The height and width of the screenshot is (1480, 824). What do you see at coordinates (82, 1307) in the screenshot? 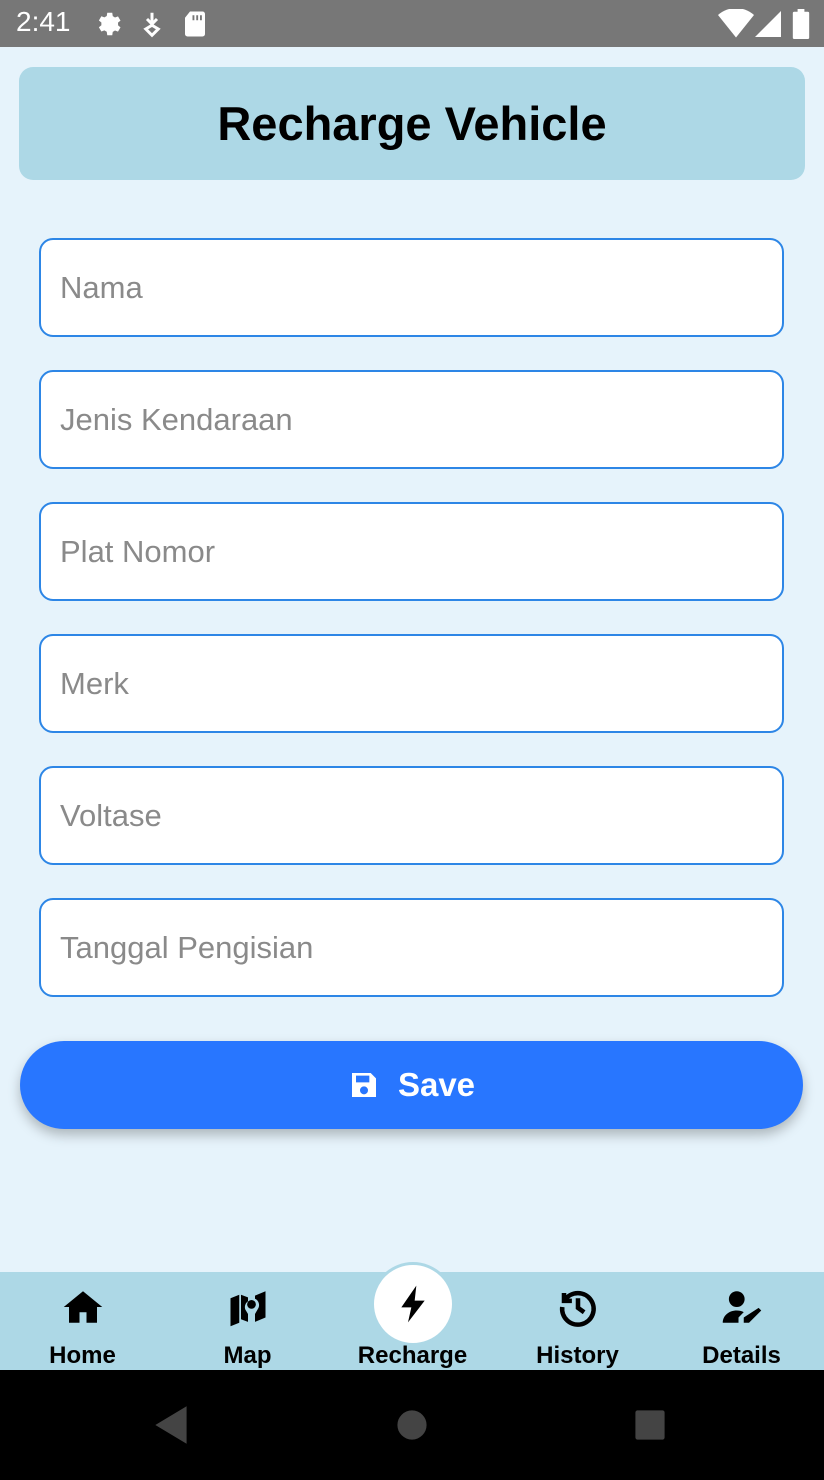
I see `home-icon` at bounding box center [82, 1307].